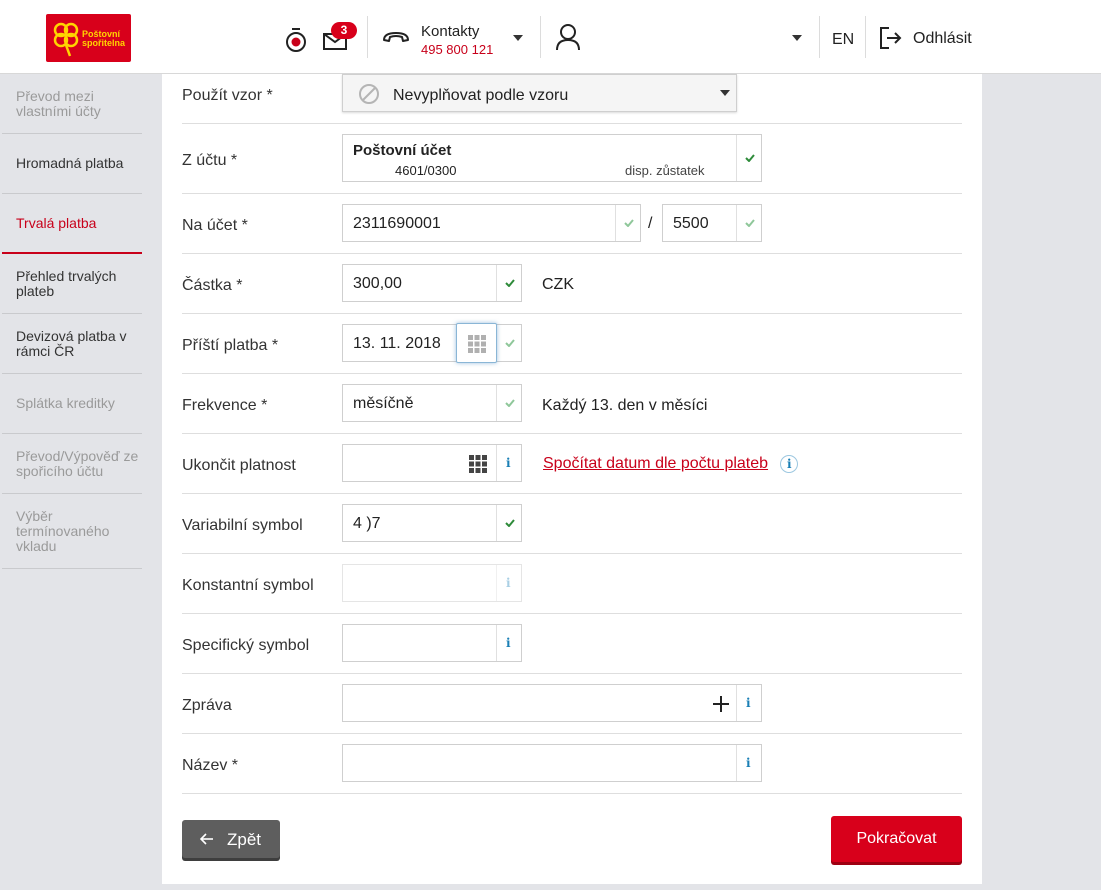  What do you see at coordinates (227, 95) in the screenshot?
I see `template-label: Použít vzor *` at bounding box center [227, 95].